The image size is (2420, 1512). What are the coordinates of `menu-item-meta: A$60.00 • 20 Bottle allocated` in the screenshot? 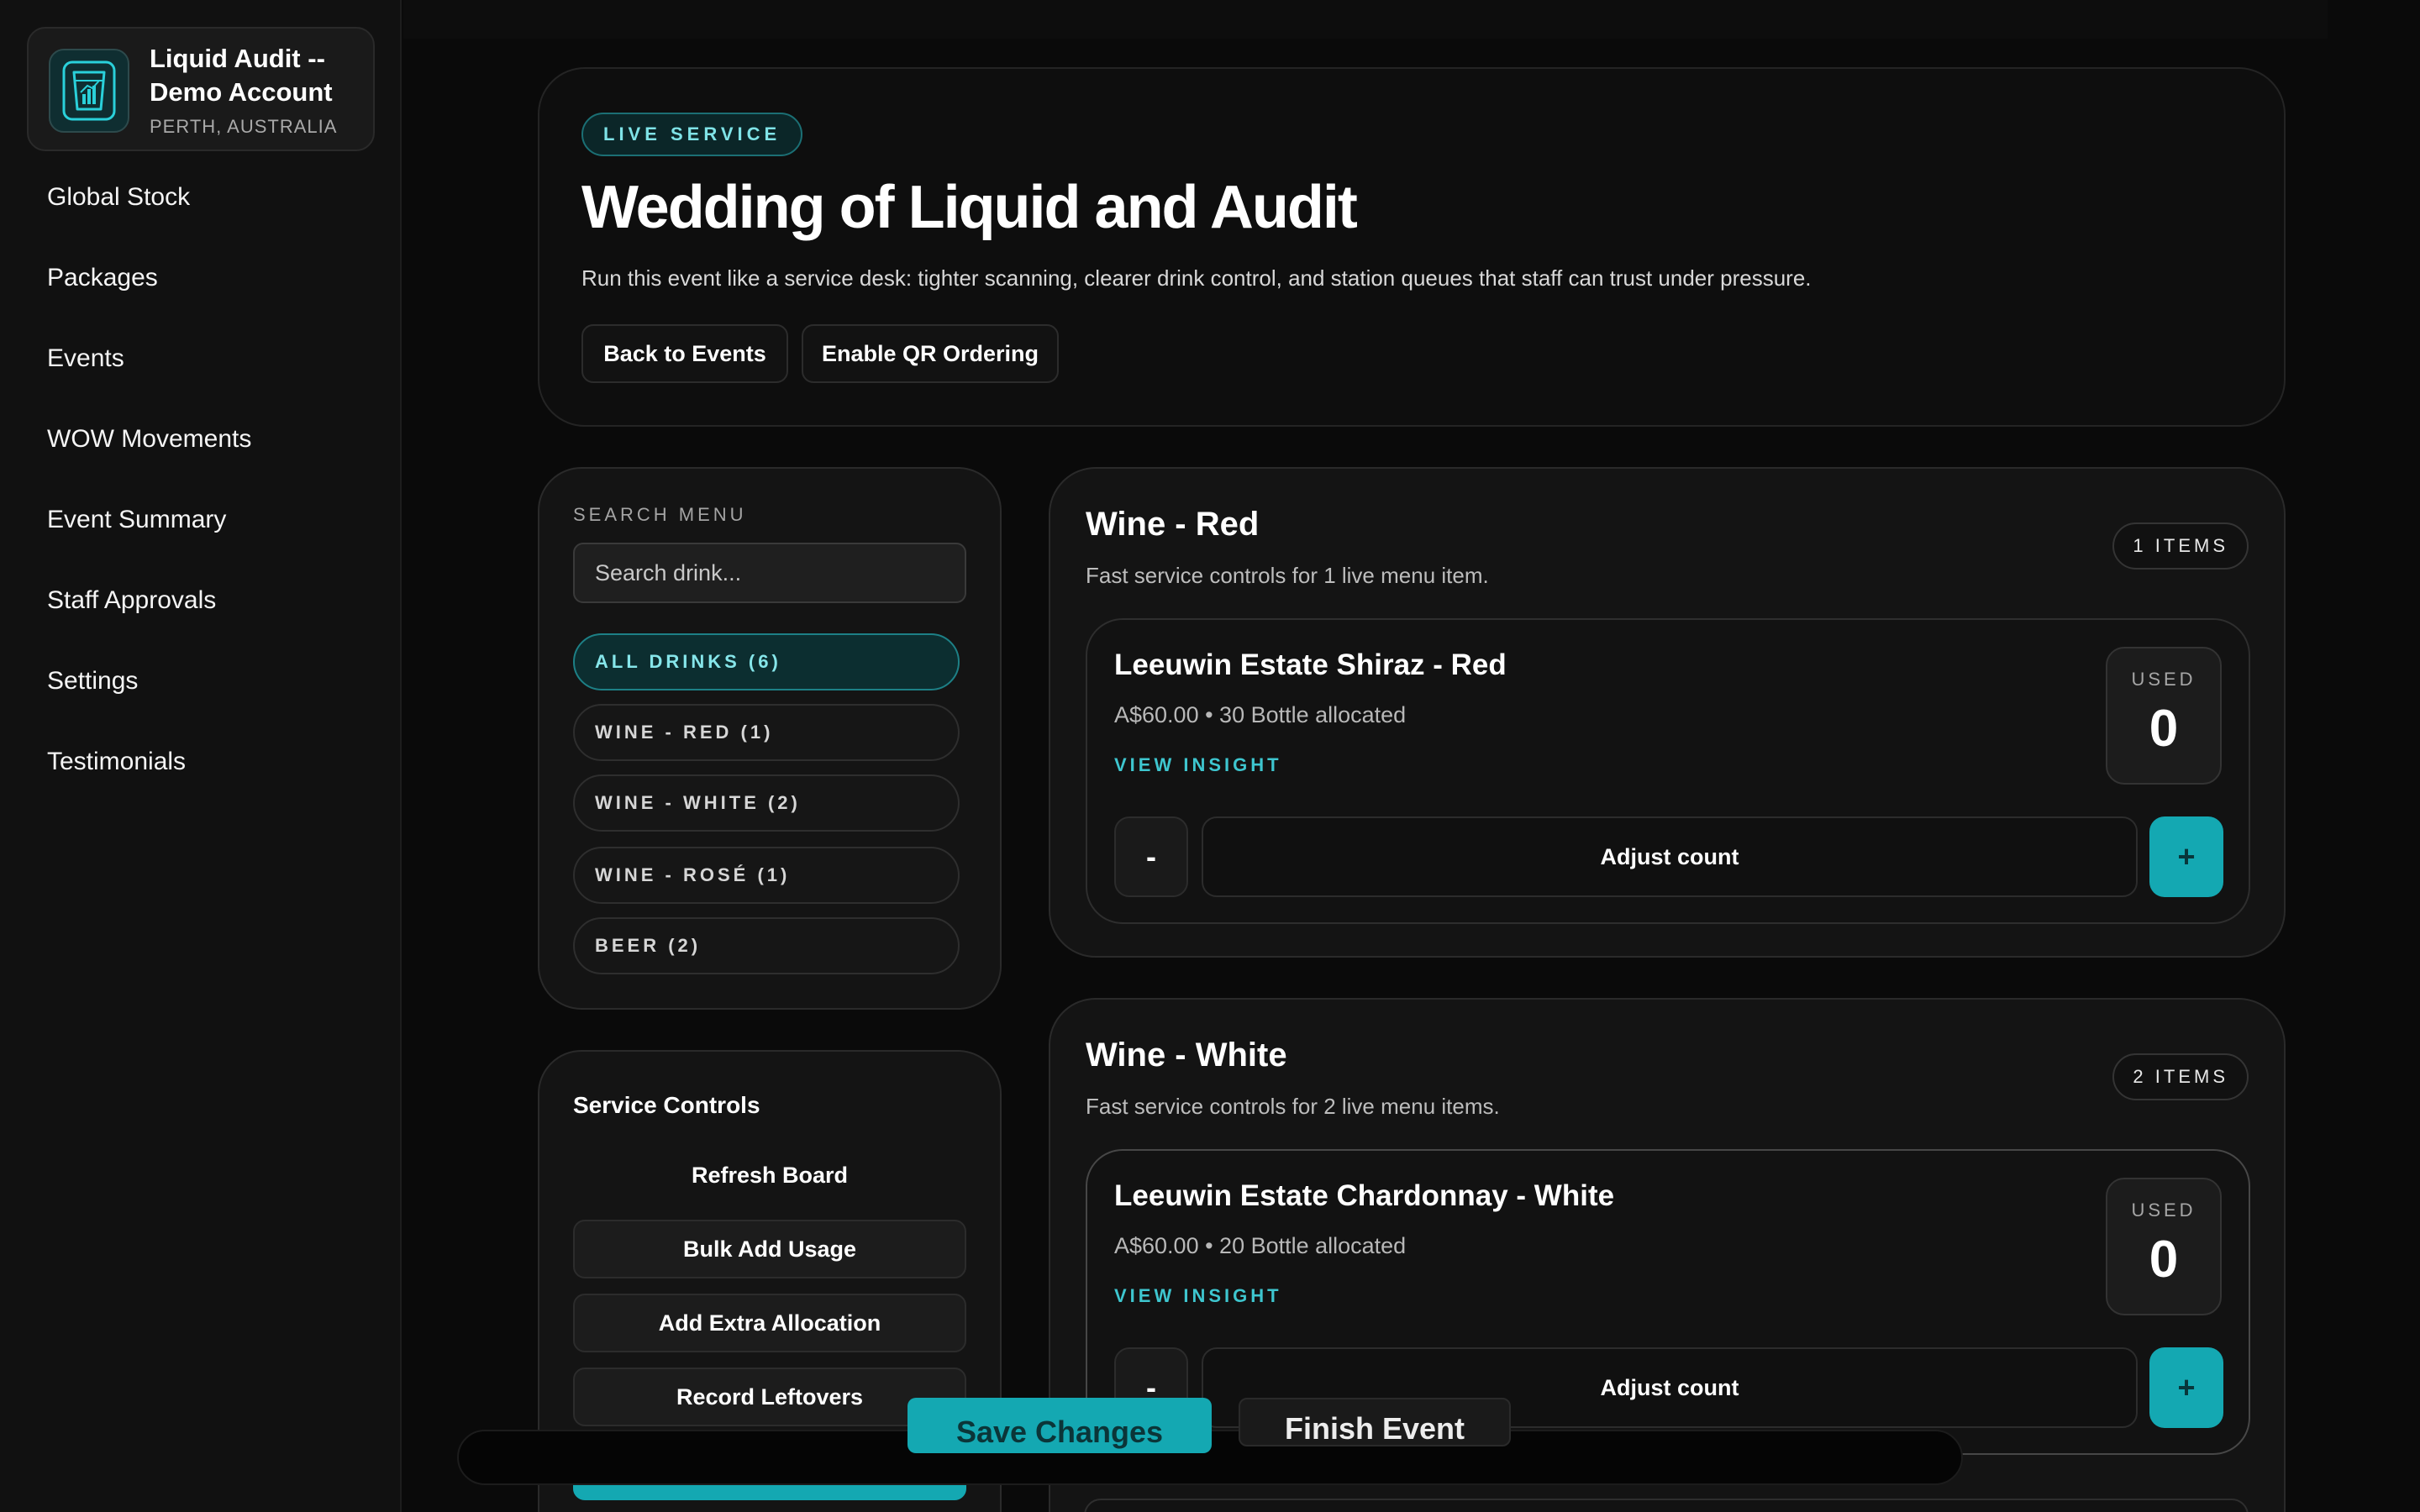 It's located at (1260, 1245).